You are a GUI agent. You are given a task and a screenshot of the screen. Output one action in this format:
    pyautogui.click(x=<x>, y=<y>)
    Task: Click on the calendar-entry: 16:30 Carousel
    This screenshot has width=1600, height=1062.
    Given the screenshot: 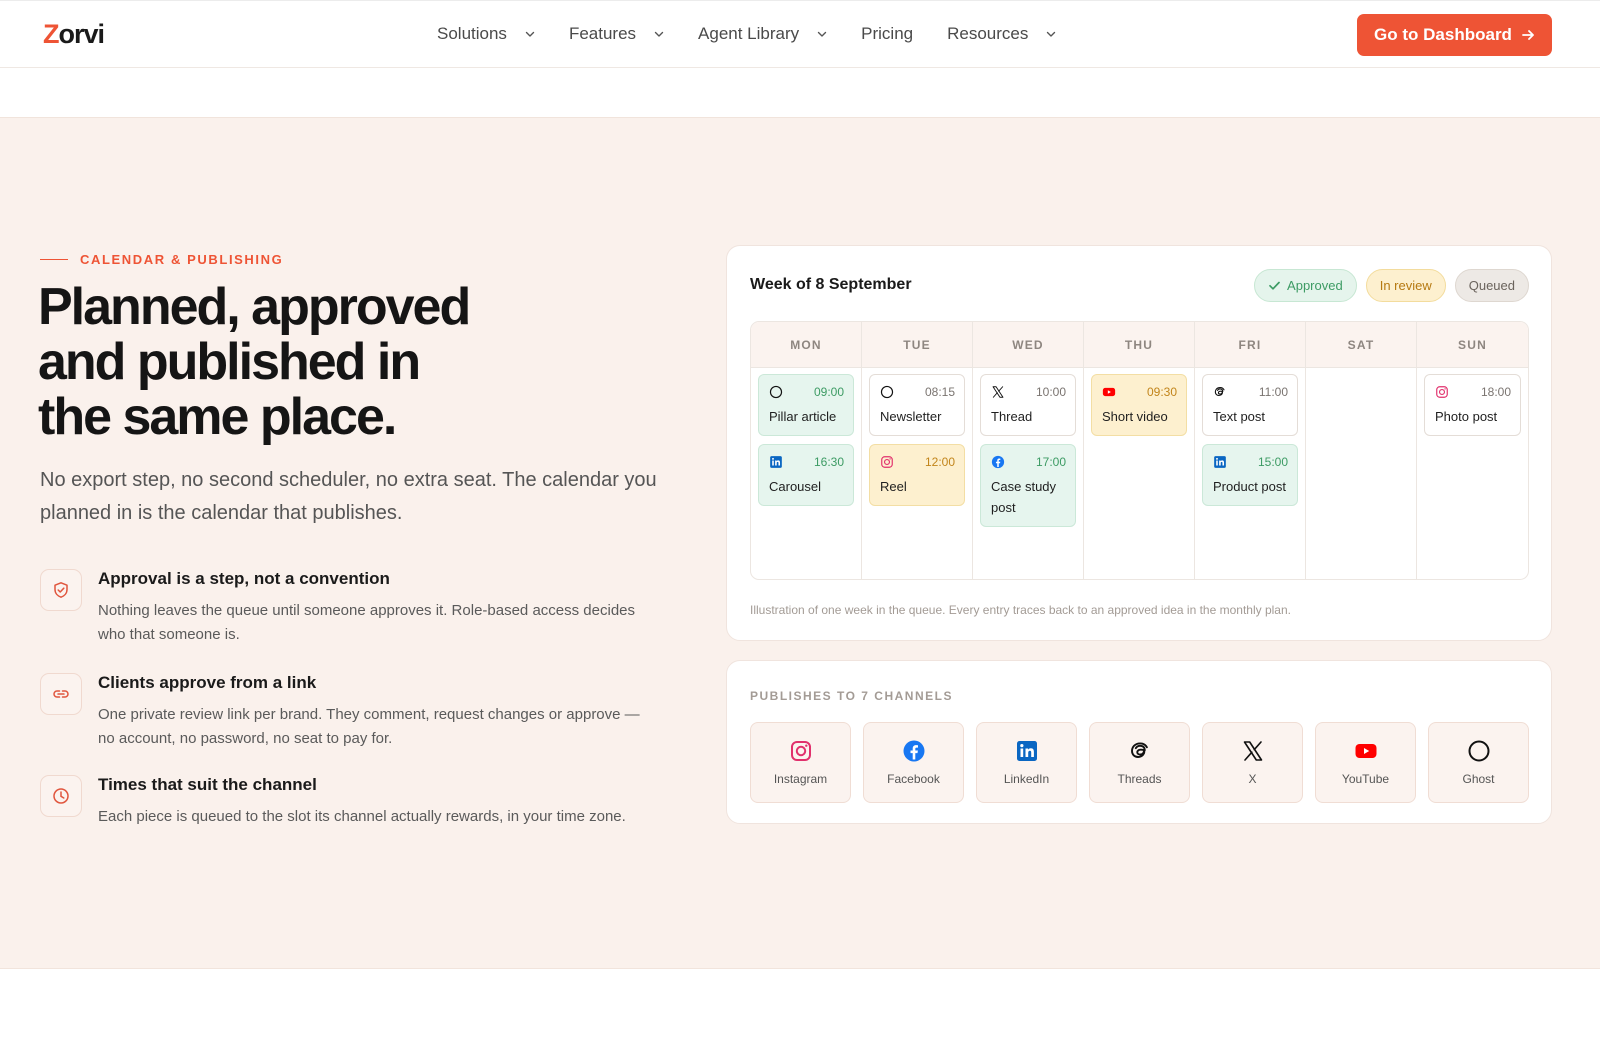 What is the action you would take?
    pyautogui.click(x=806, y=475)
    